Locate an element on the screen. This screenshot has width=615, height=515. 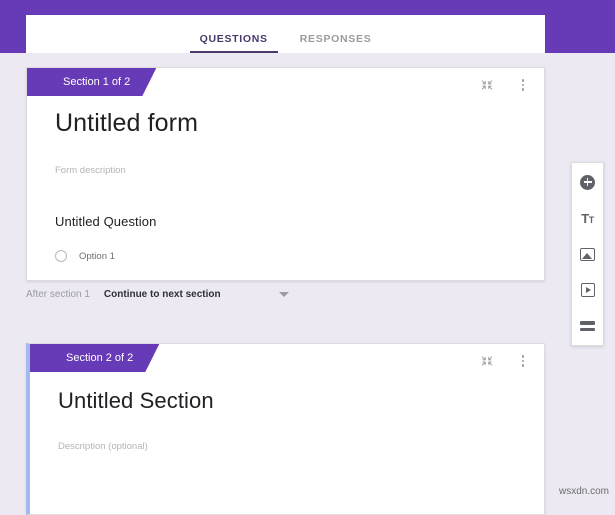
section-2-card-actions is located at coordinates (505, 361).